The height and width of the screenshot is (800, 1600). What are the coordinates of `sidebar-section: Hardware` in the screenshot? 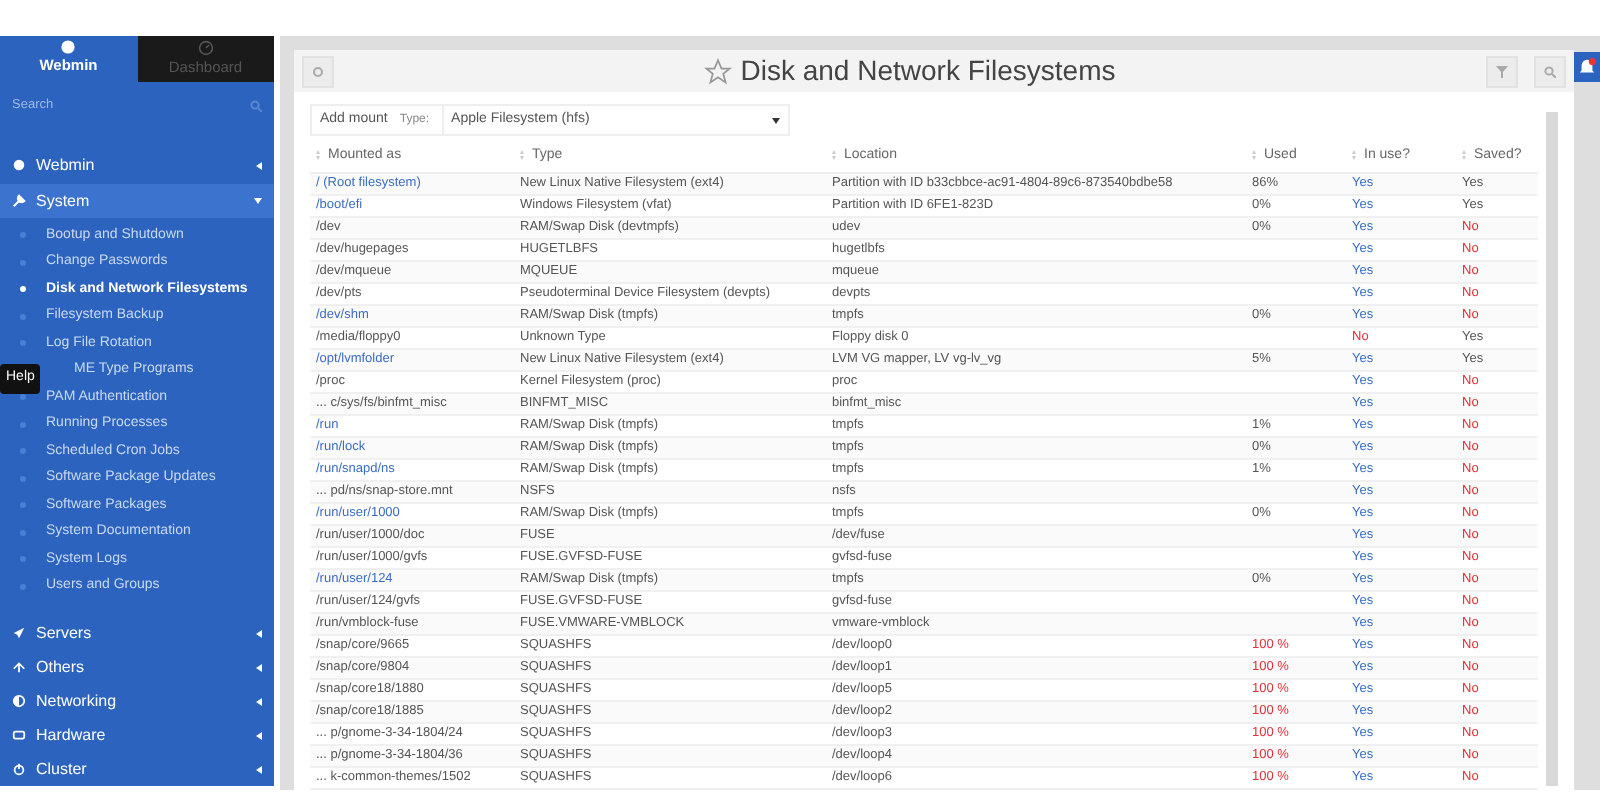 It's located at (137, 735).